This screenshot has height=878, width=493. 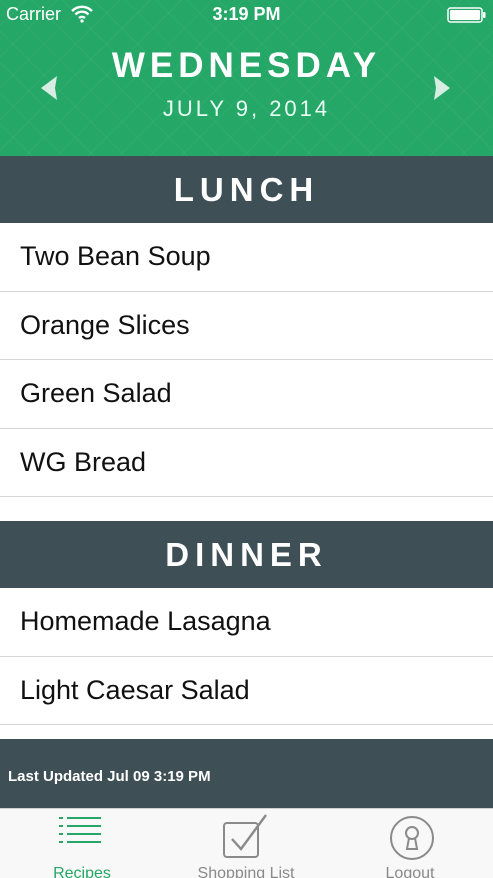 I want to click on list-item: Green Salad, so click(x=246, y=394).